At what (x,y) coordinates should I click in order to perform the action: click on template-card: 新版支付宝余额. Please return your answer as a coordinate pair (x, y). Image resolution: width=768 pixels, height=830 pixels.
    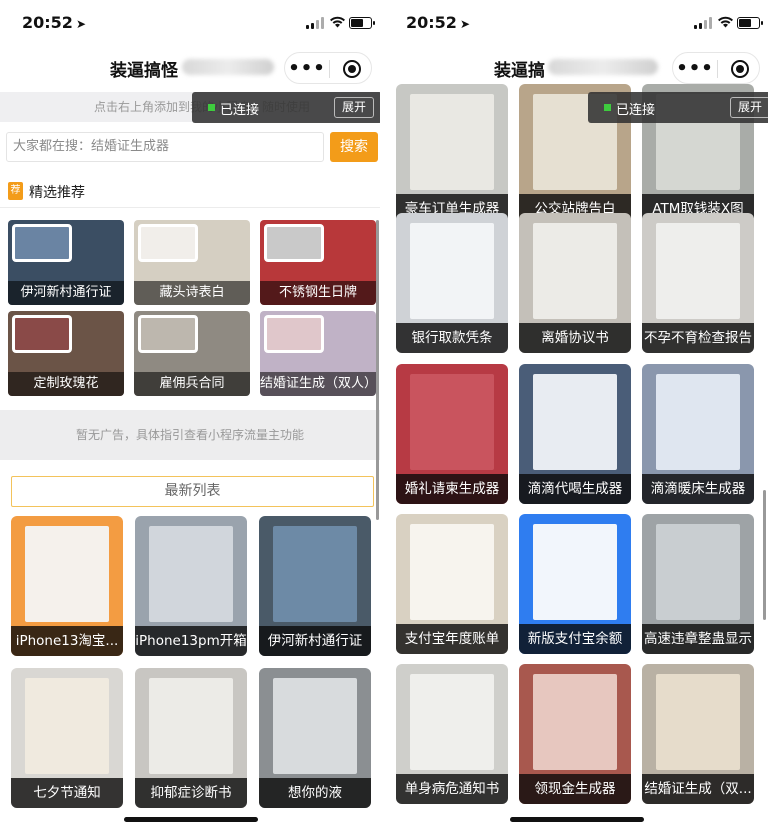
    Looking at the image, I should click on (575, 584).